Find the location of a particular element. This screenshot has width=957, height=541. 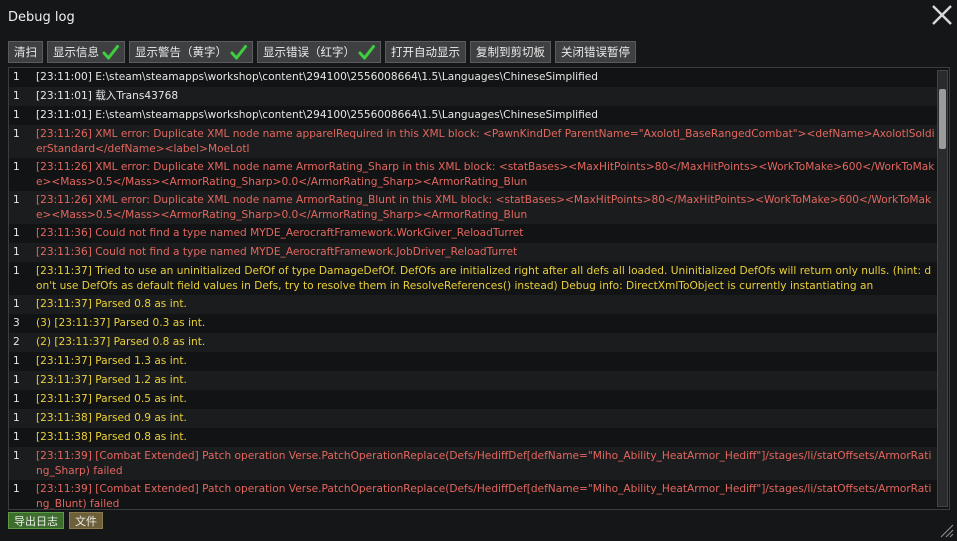

show-warnings-toggle: 显示警告（黄字） is located at coordinates (191, 52).